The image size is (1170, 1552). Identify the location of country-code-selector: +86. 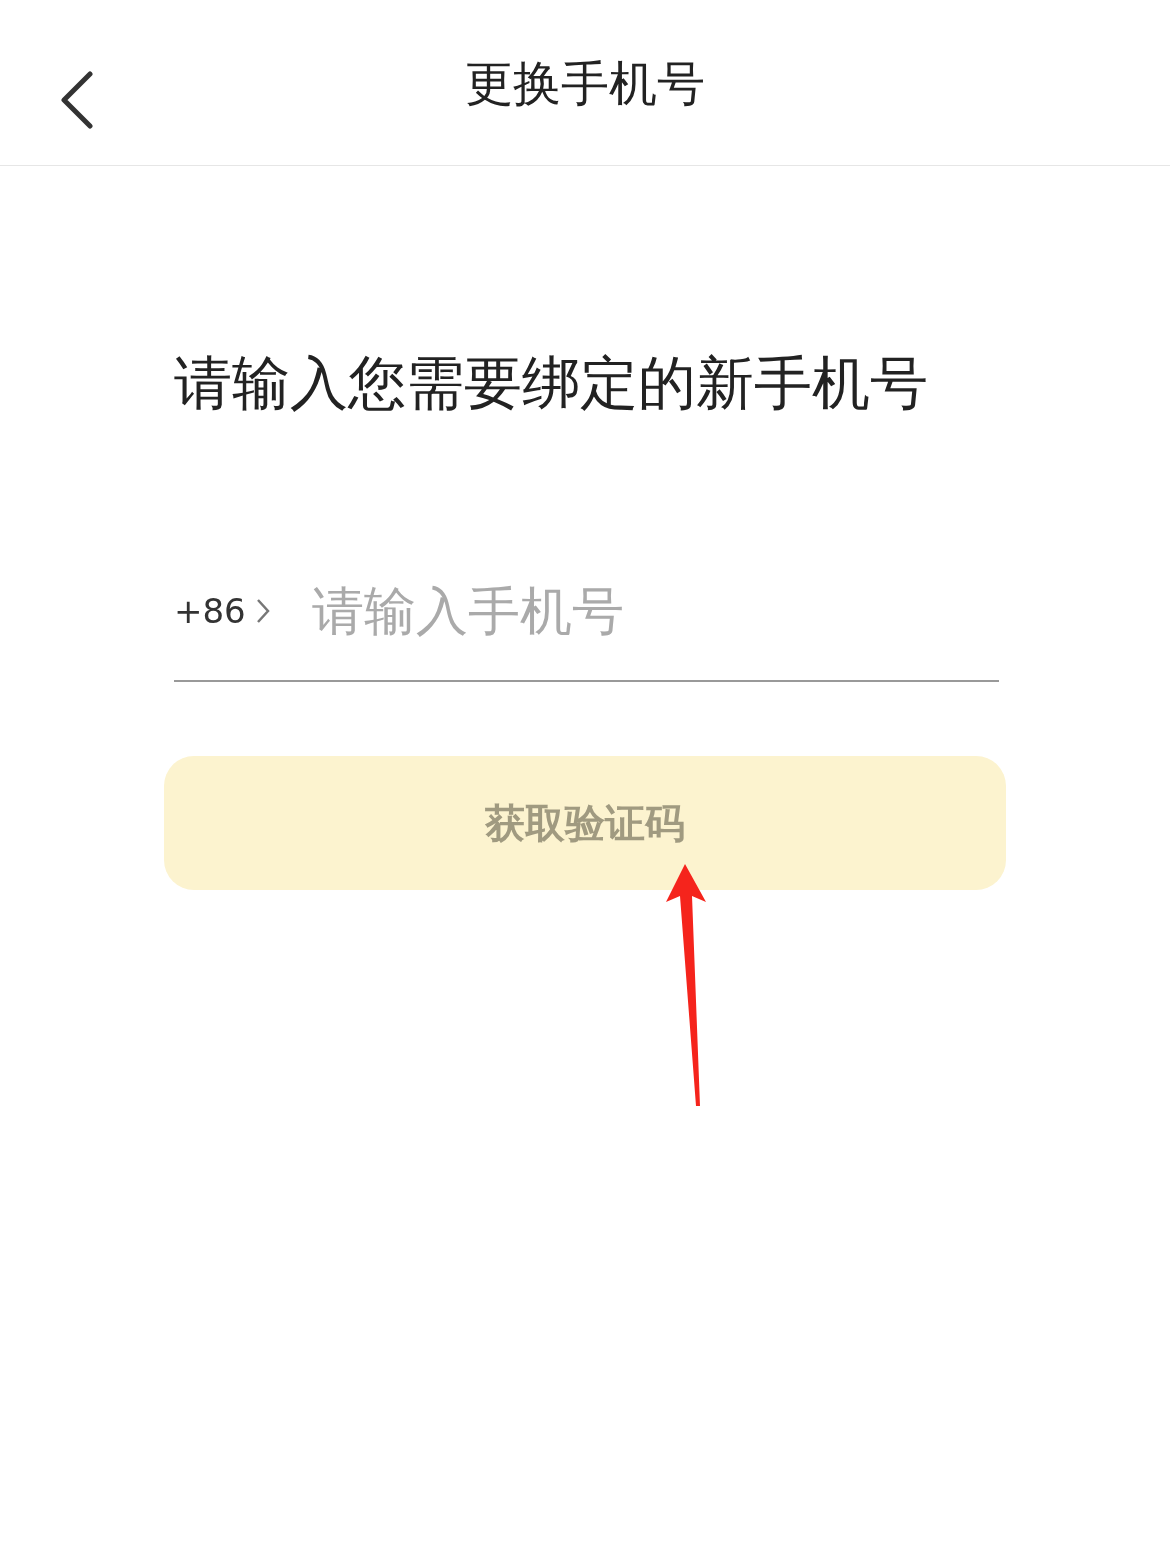
(222, 611).